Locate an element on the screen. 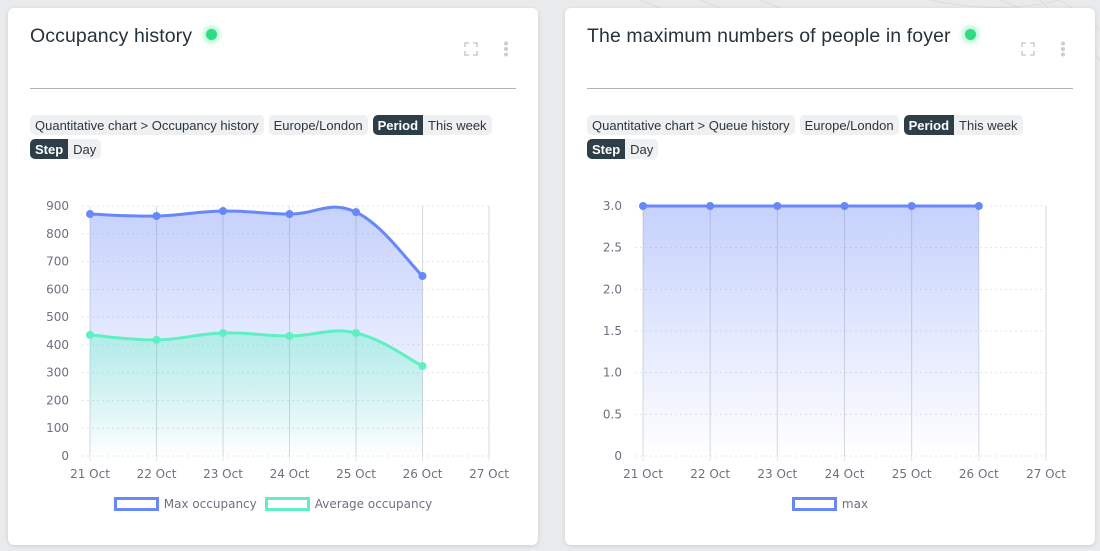  legend-item-average-occupancy: Average occupancy is located at coordinates (348, 504).